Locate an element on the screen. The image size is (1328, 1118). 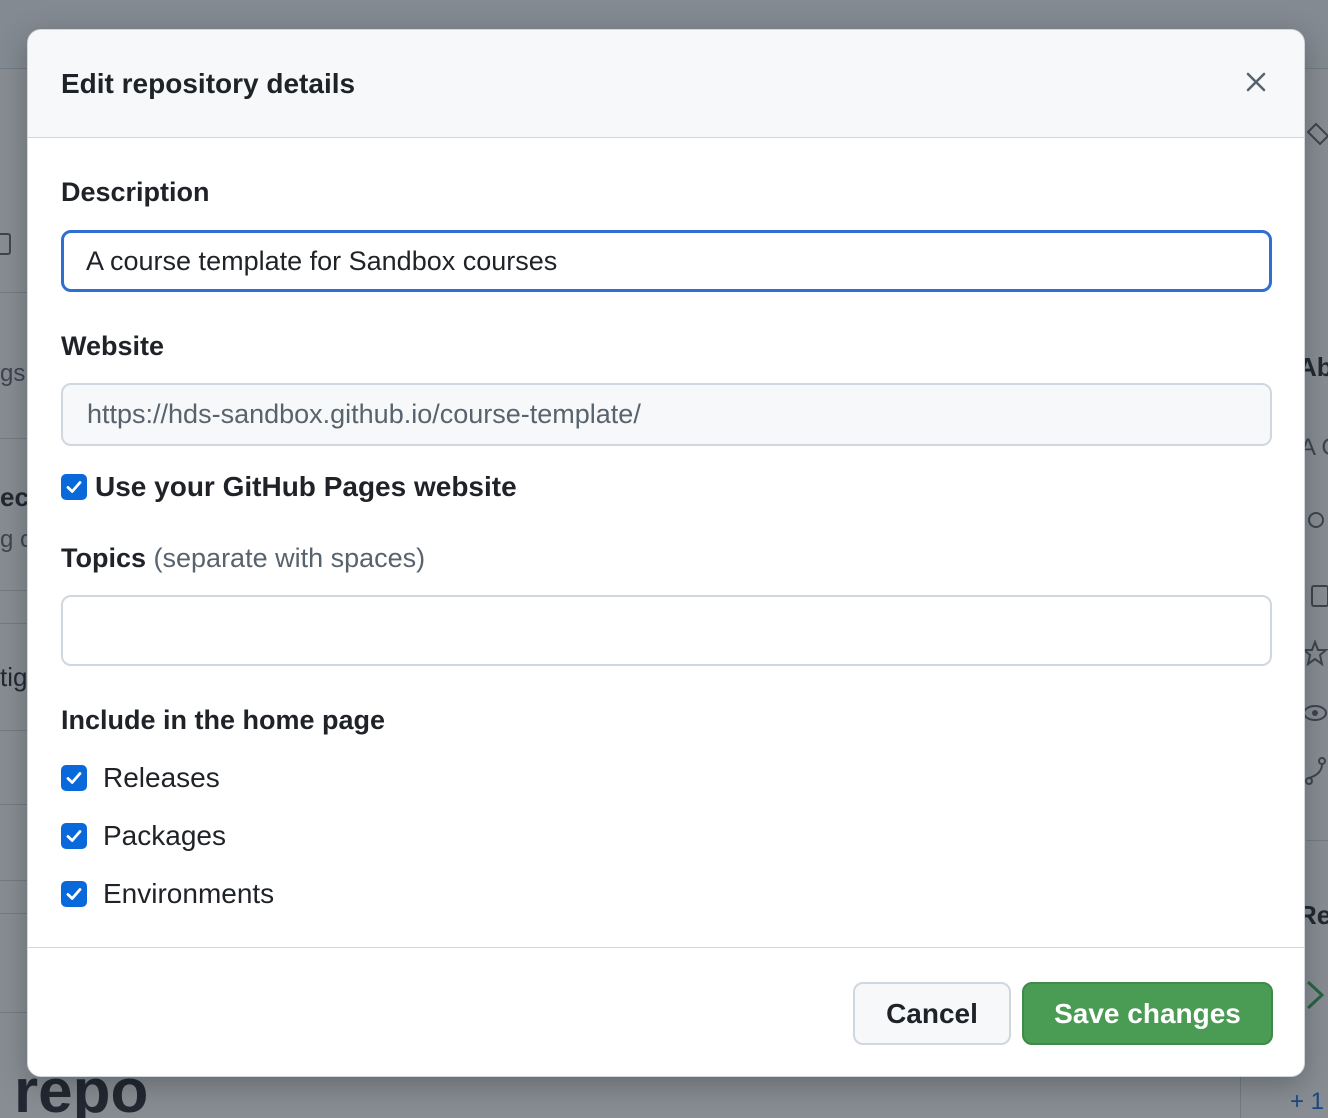
packages-checkbox-row: Packages is located at coordinates (143, 836).